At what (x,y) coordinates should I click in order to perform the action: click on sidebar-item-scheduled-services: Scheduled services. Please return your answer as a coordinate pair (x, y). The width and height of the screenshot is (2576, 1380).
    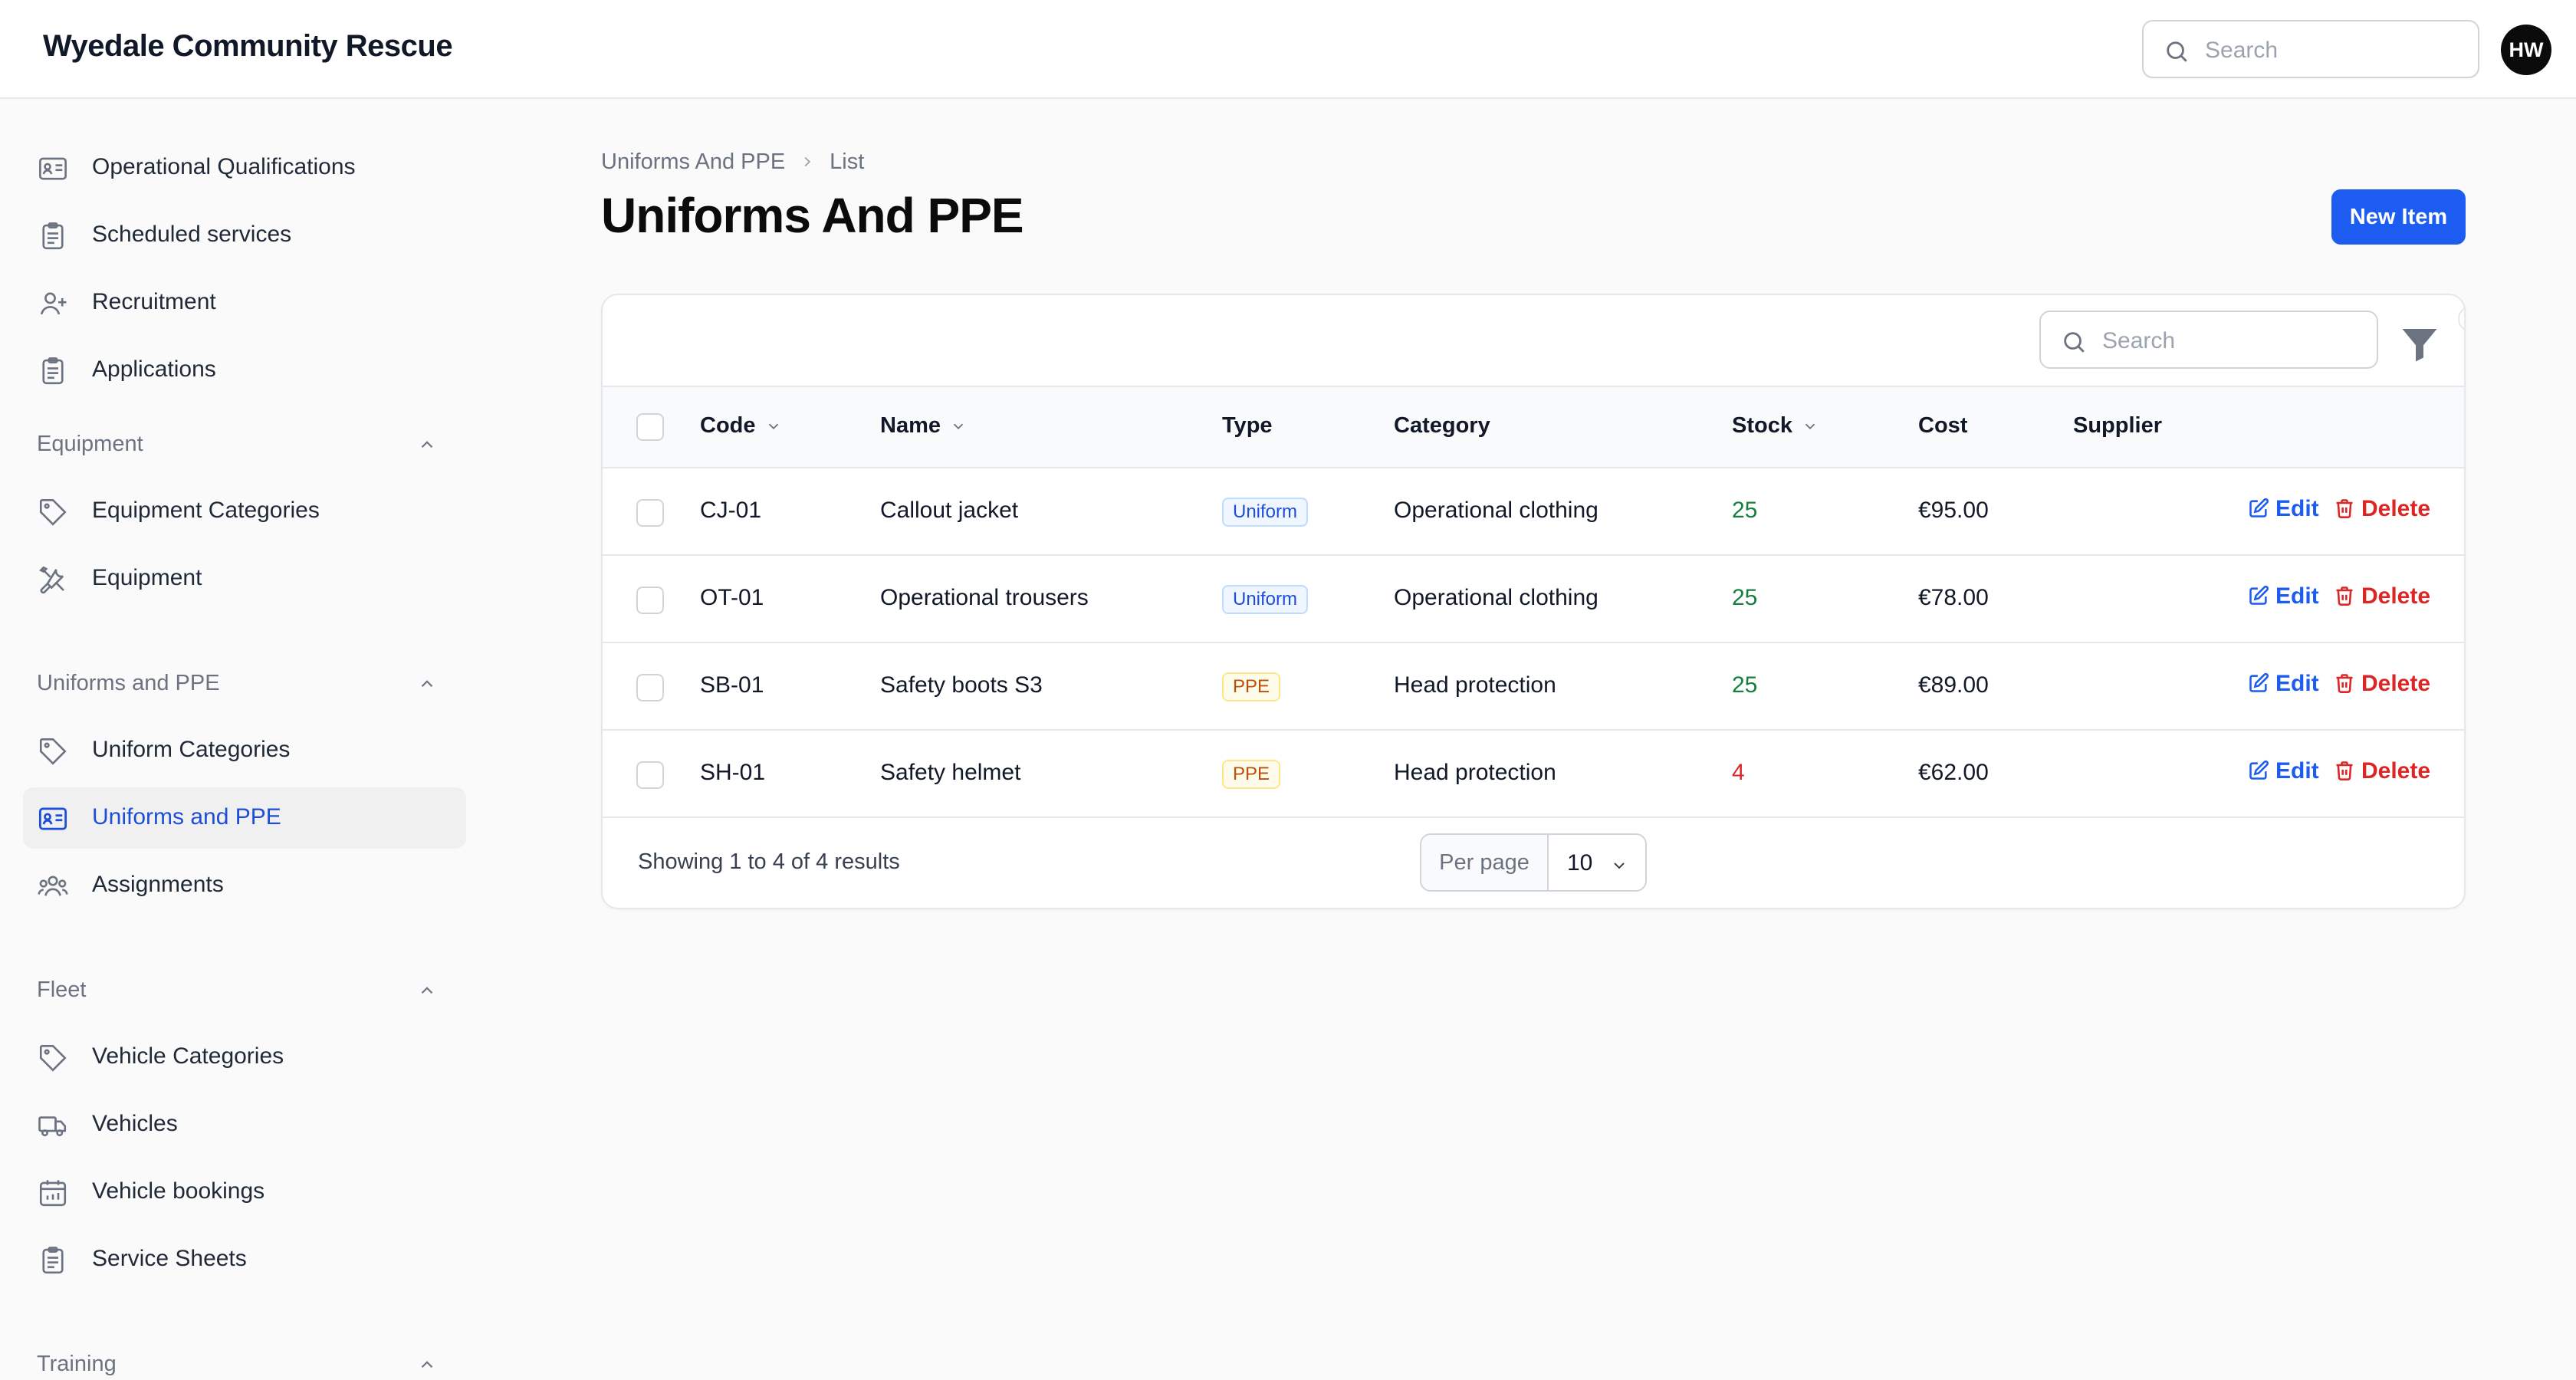
    Looking at the image, I should click on (245, 235).